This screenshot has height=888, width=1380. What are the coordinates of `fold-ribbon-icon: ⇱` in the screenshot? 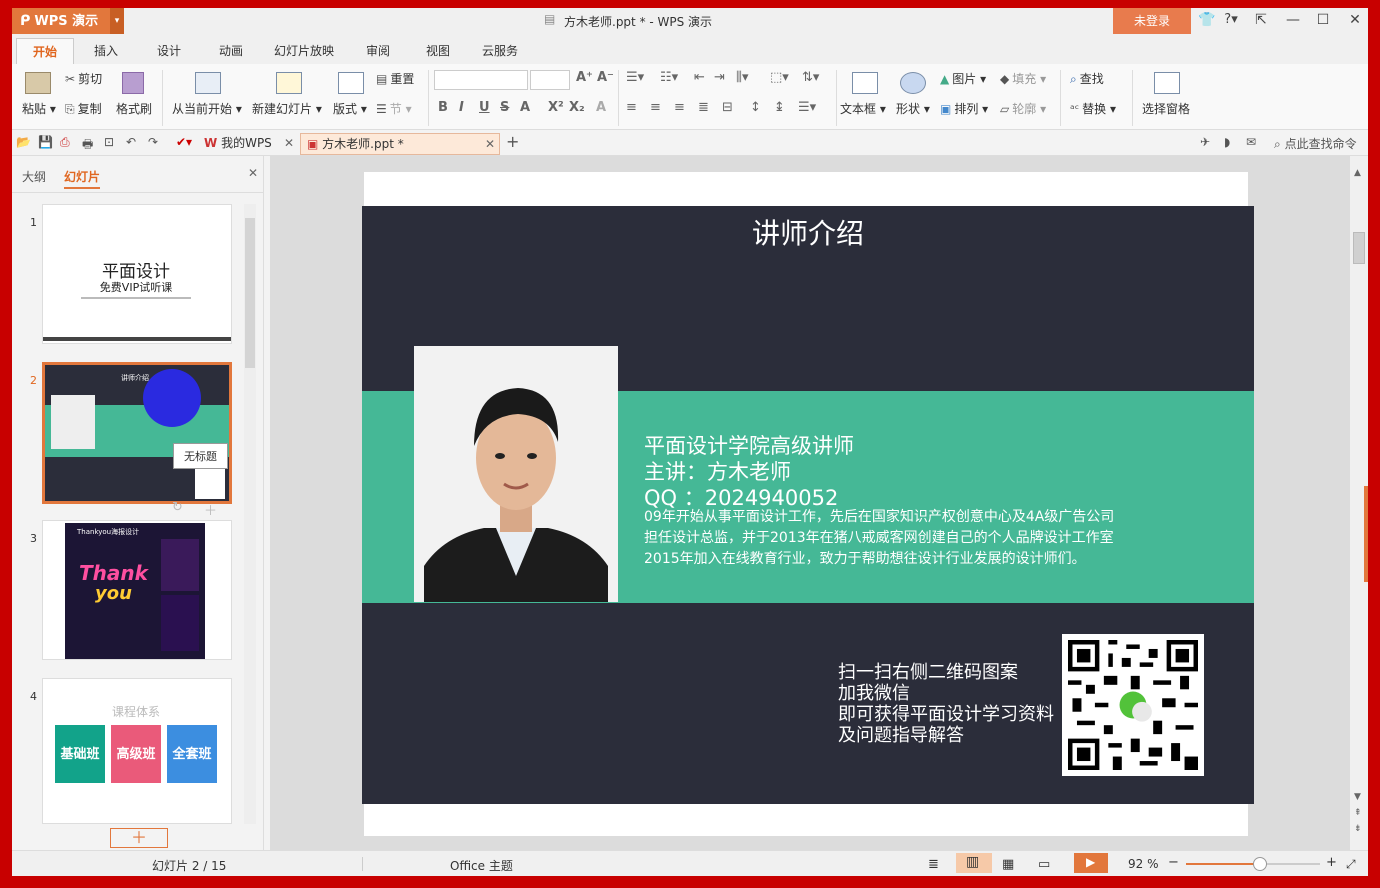 It's located at (1261, 20).